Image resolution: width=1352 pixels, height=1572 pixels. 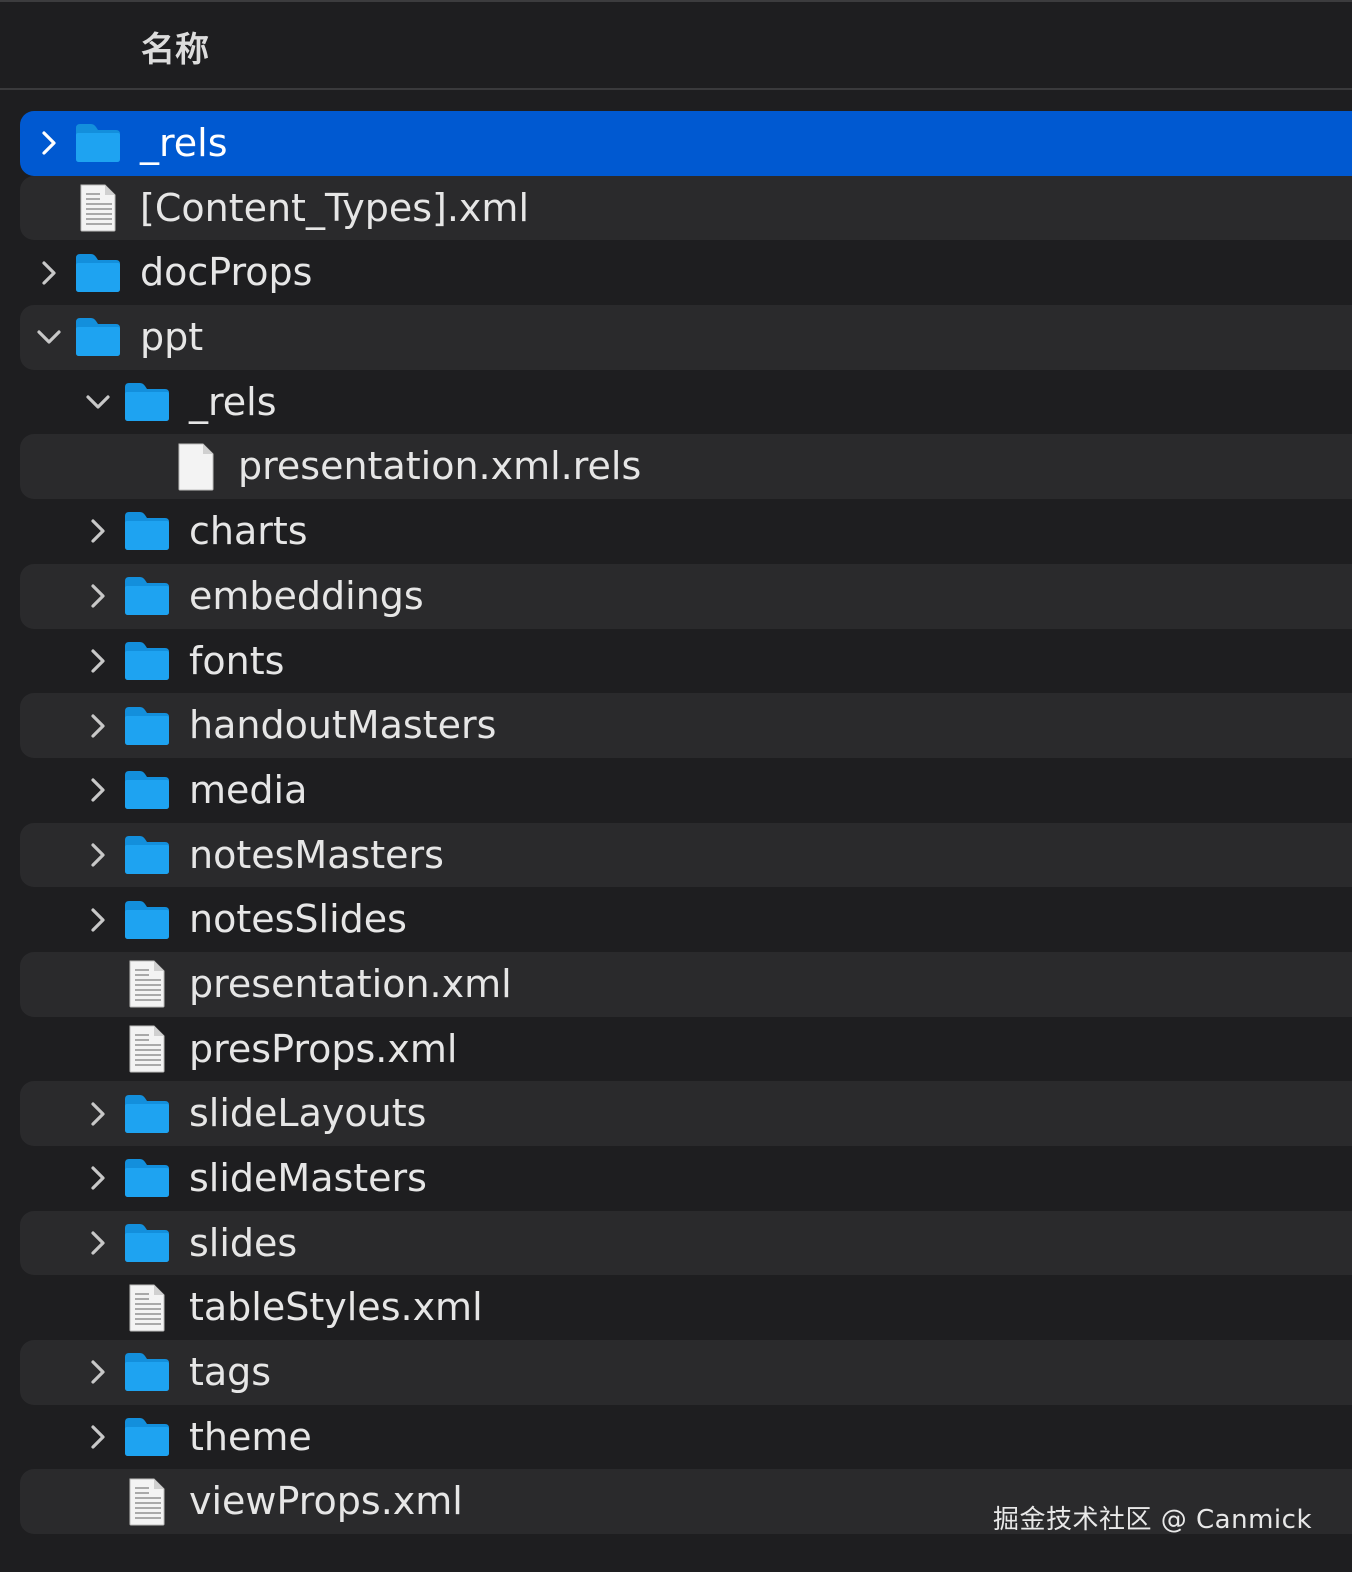 I want to click on item-name: fonts, so click(x=237, y=660).